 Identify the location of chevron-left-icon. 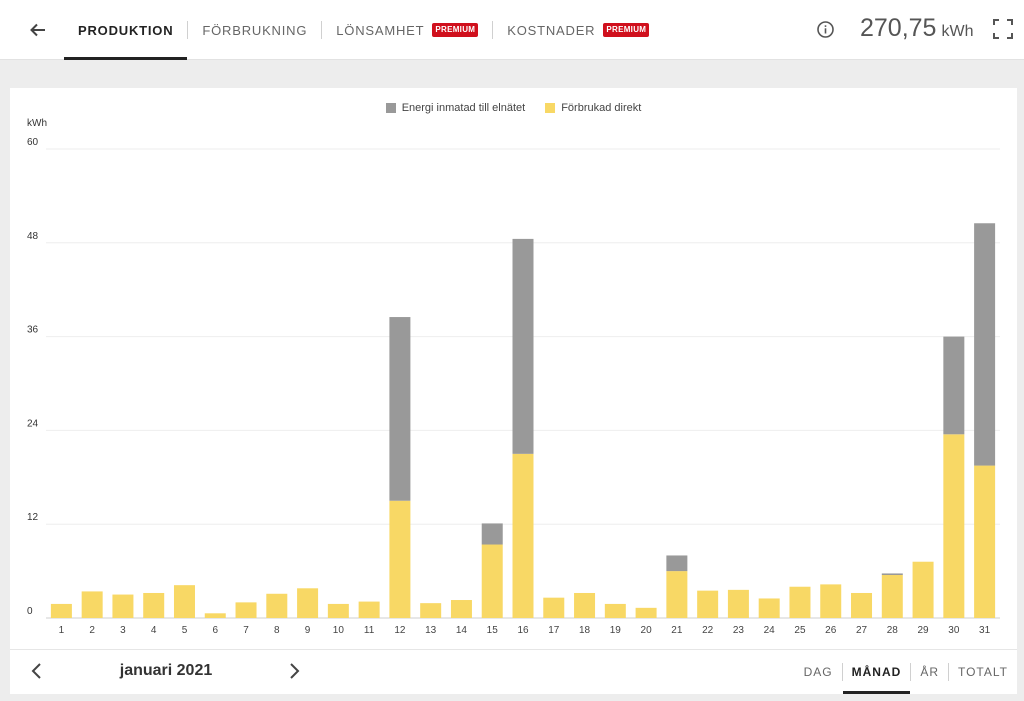
(36, 671).